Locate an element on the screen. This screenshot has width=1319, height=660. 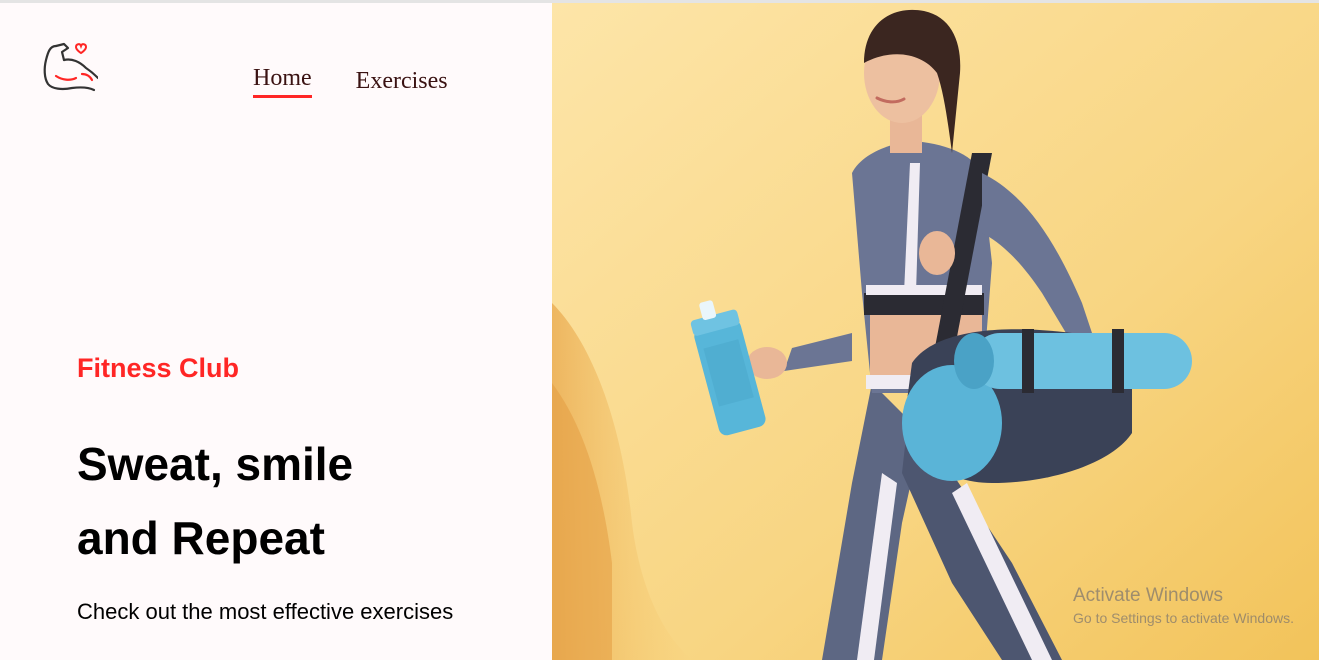
headline-line-1: Sweat, smile is located at coordinates (215, 464).